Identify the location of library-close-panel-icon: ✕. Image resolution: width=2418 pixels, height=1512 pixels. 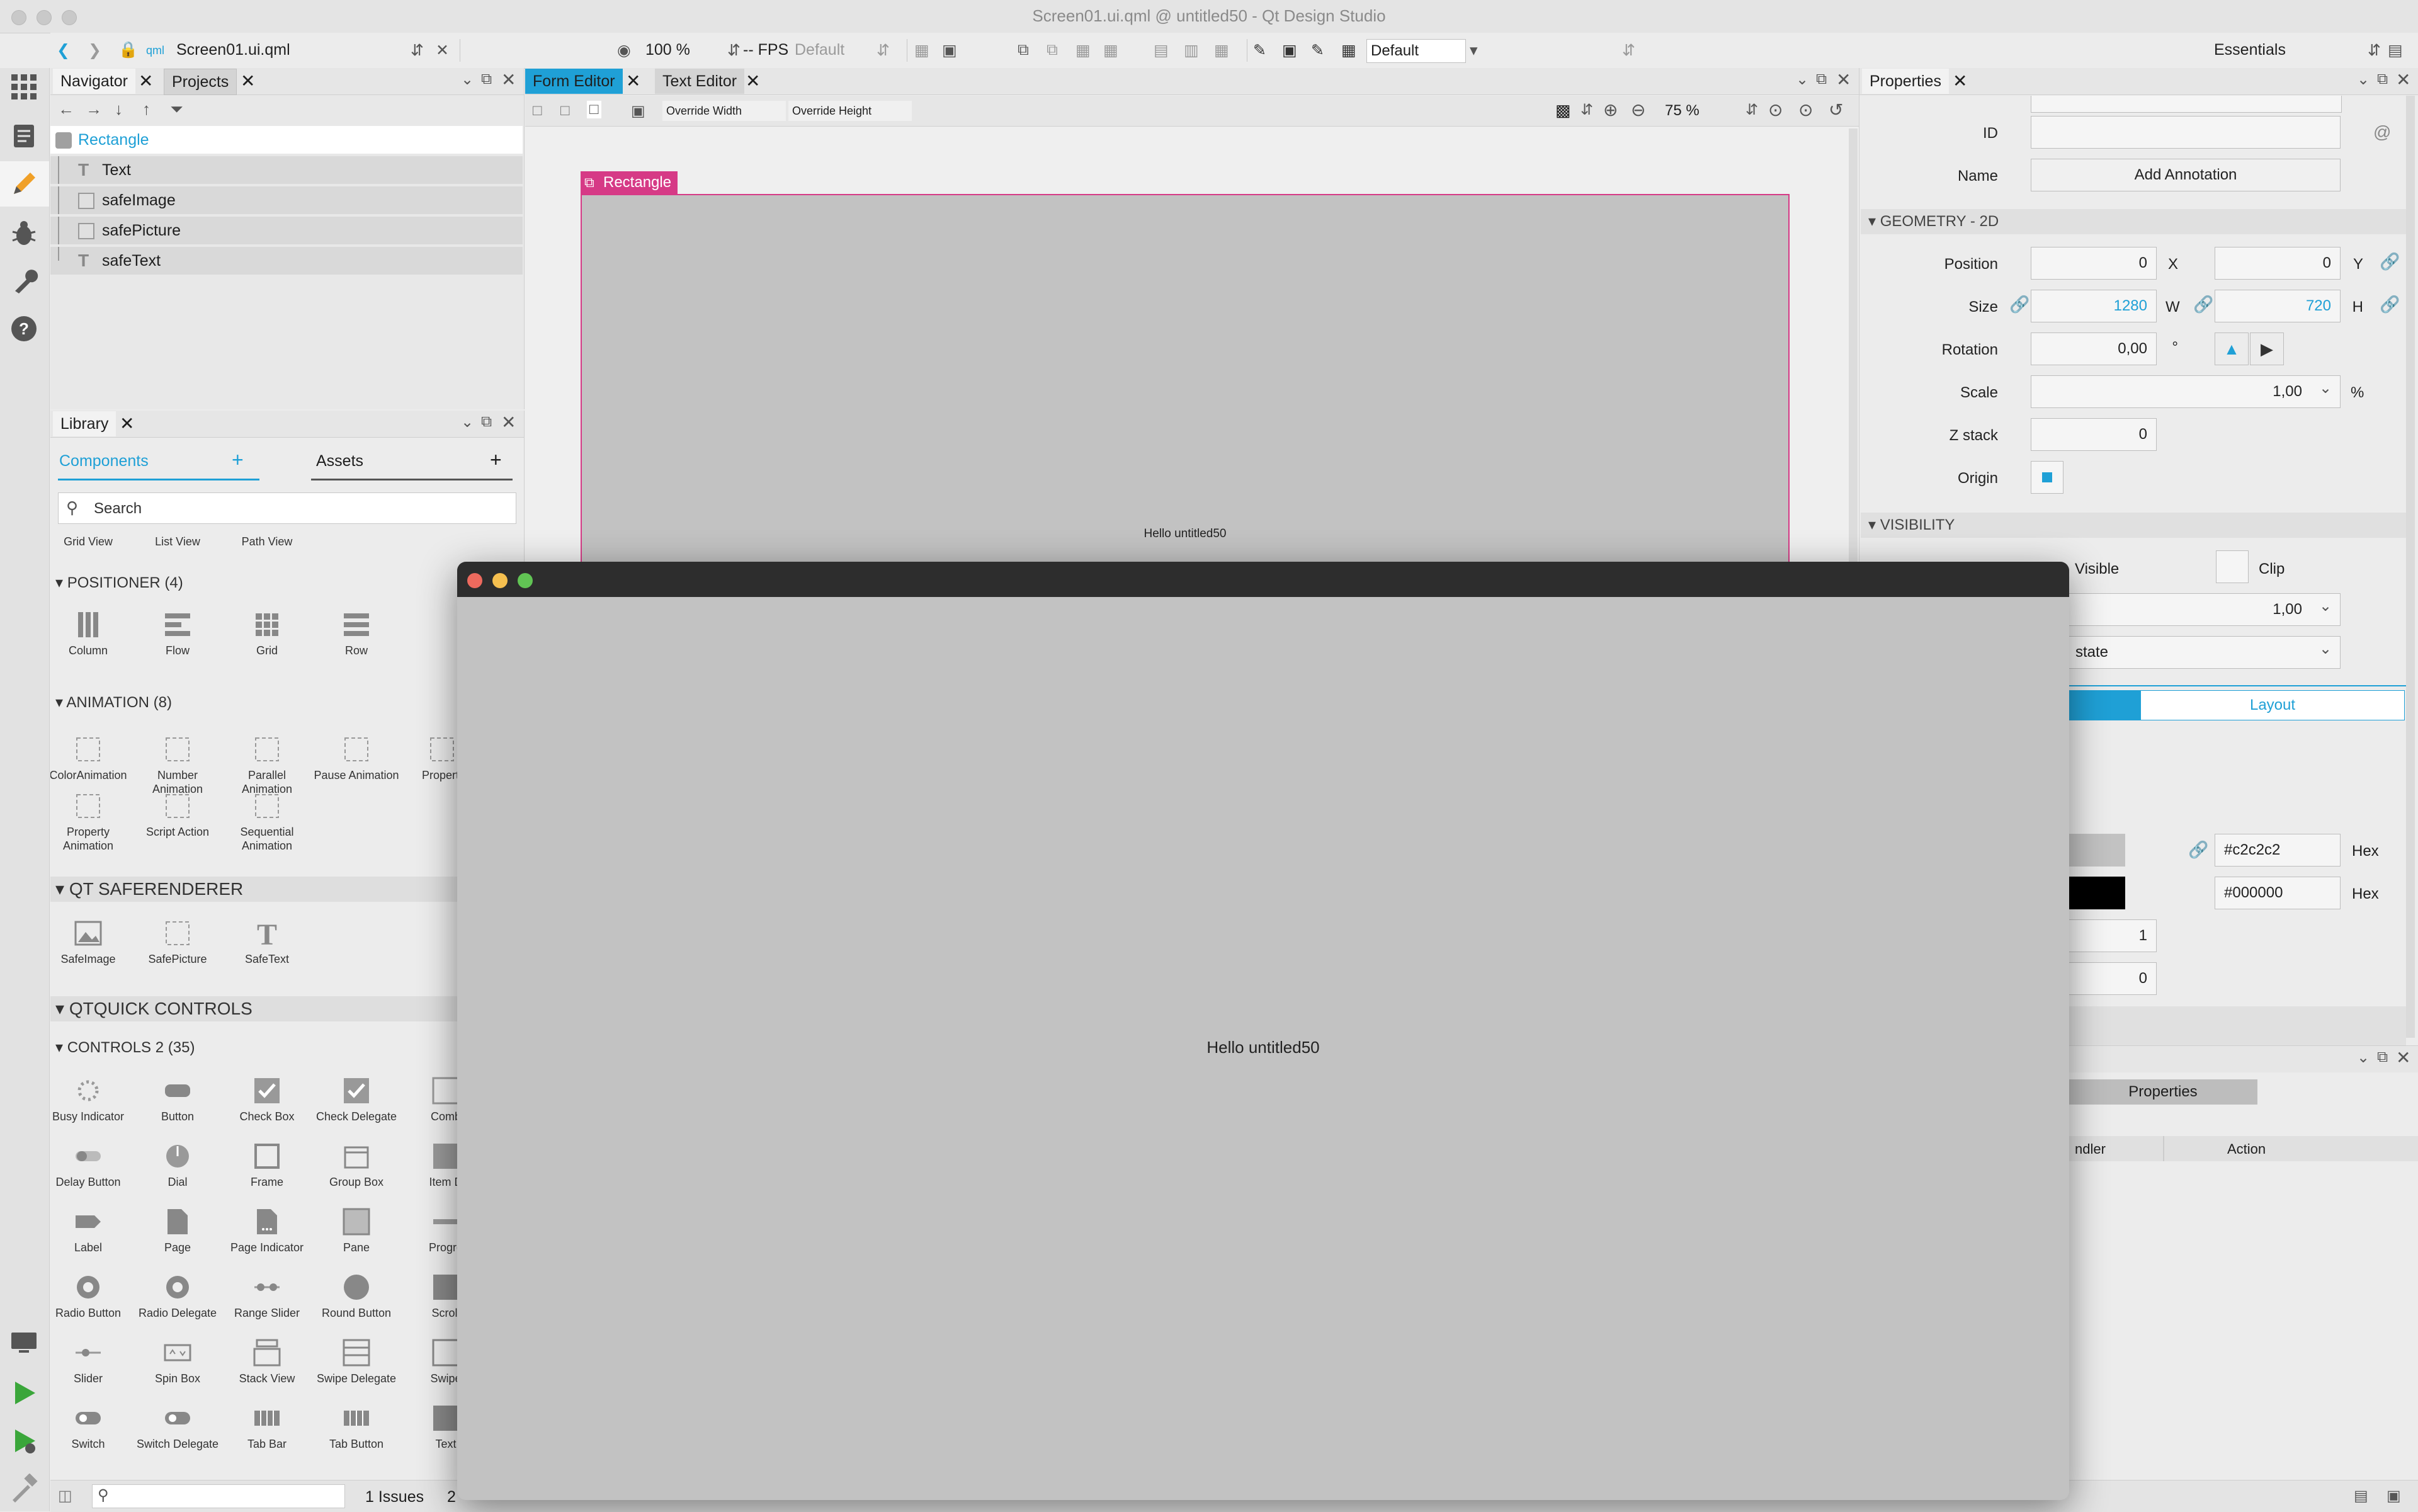
(508, 423).